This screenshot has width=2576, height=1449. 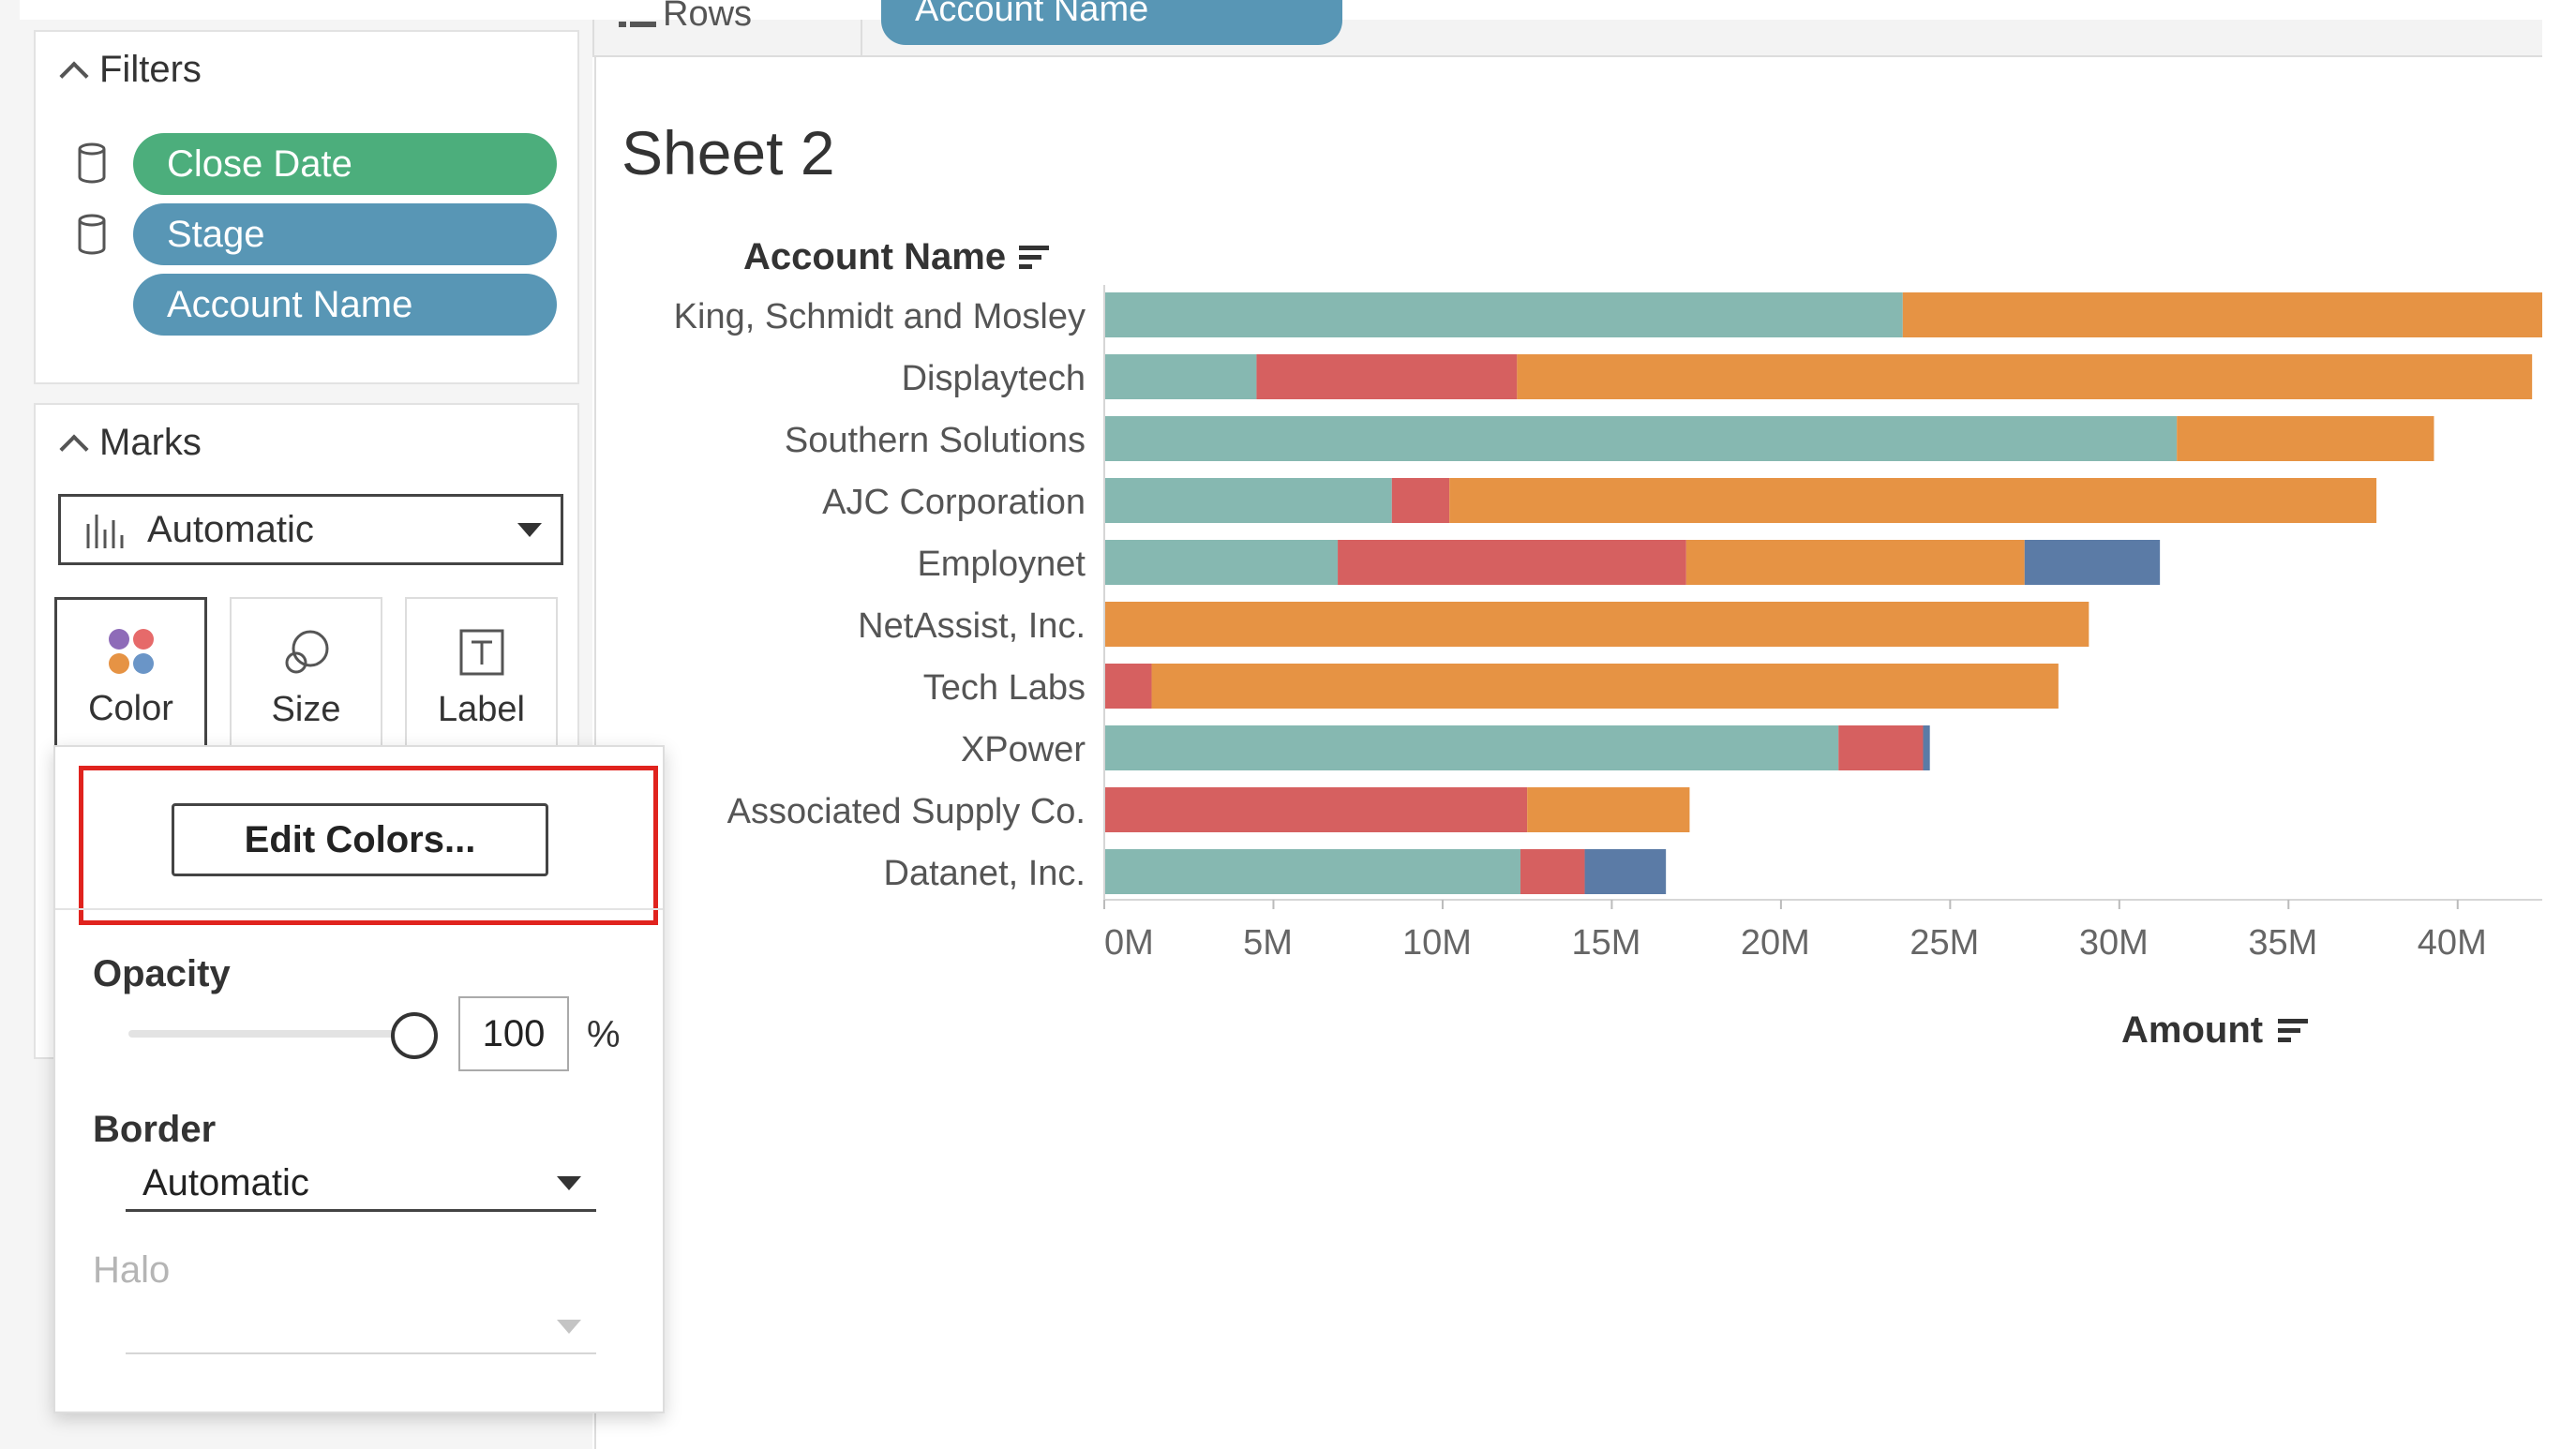 I want to click on x-tick-label: 20M, so click(x=1775, y=943).